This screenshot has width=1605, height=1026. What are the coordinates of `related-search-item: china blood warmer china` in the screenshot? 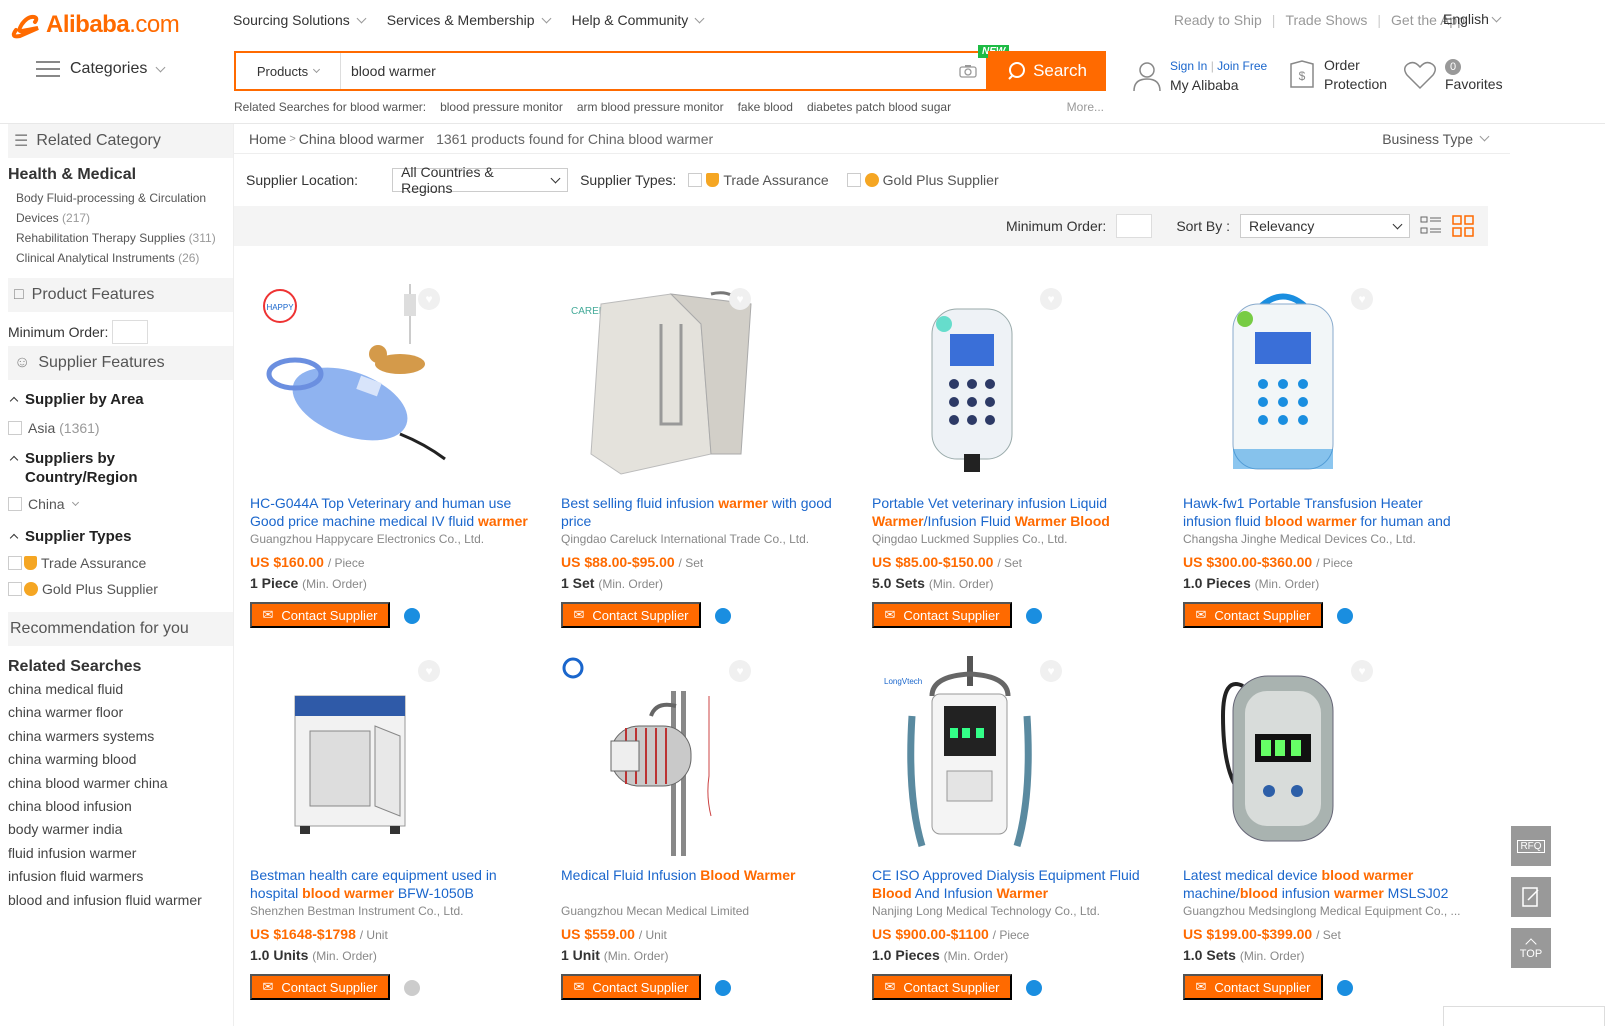 It's located at (120, 783).